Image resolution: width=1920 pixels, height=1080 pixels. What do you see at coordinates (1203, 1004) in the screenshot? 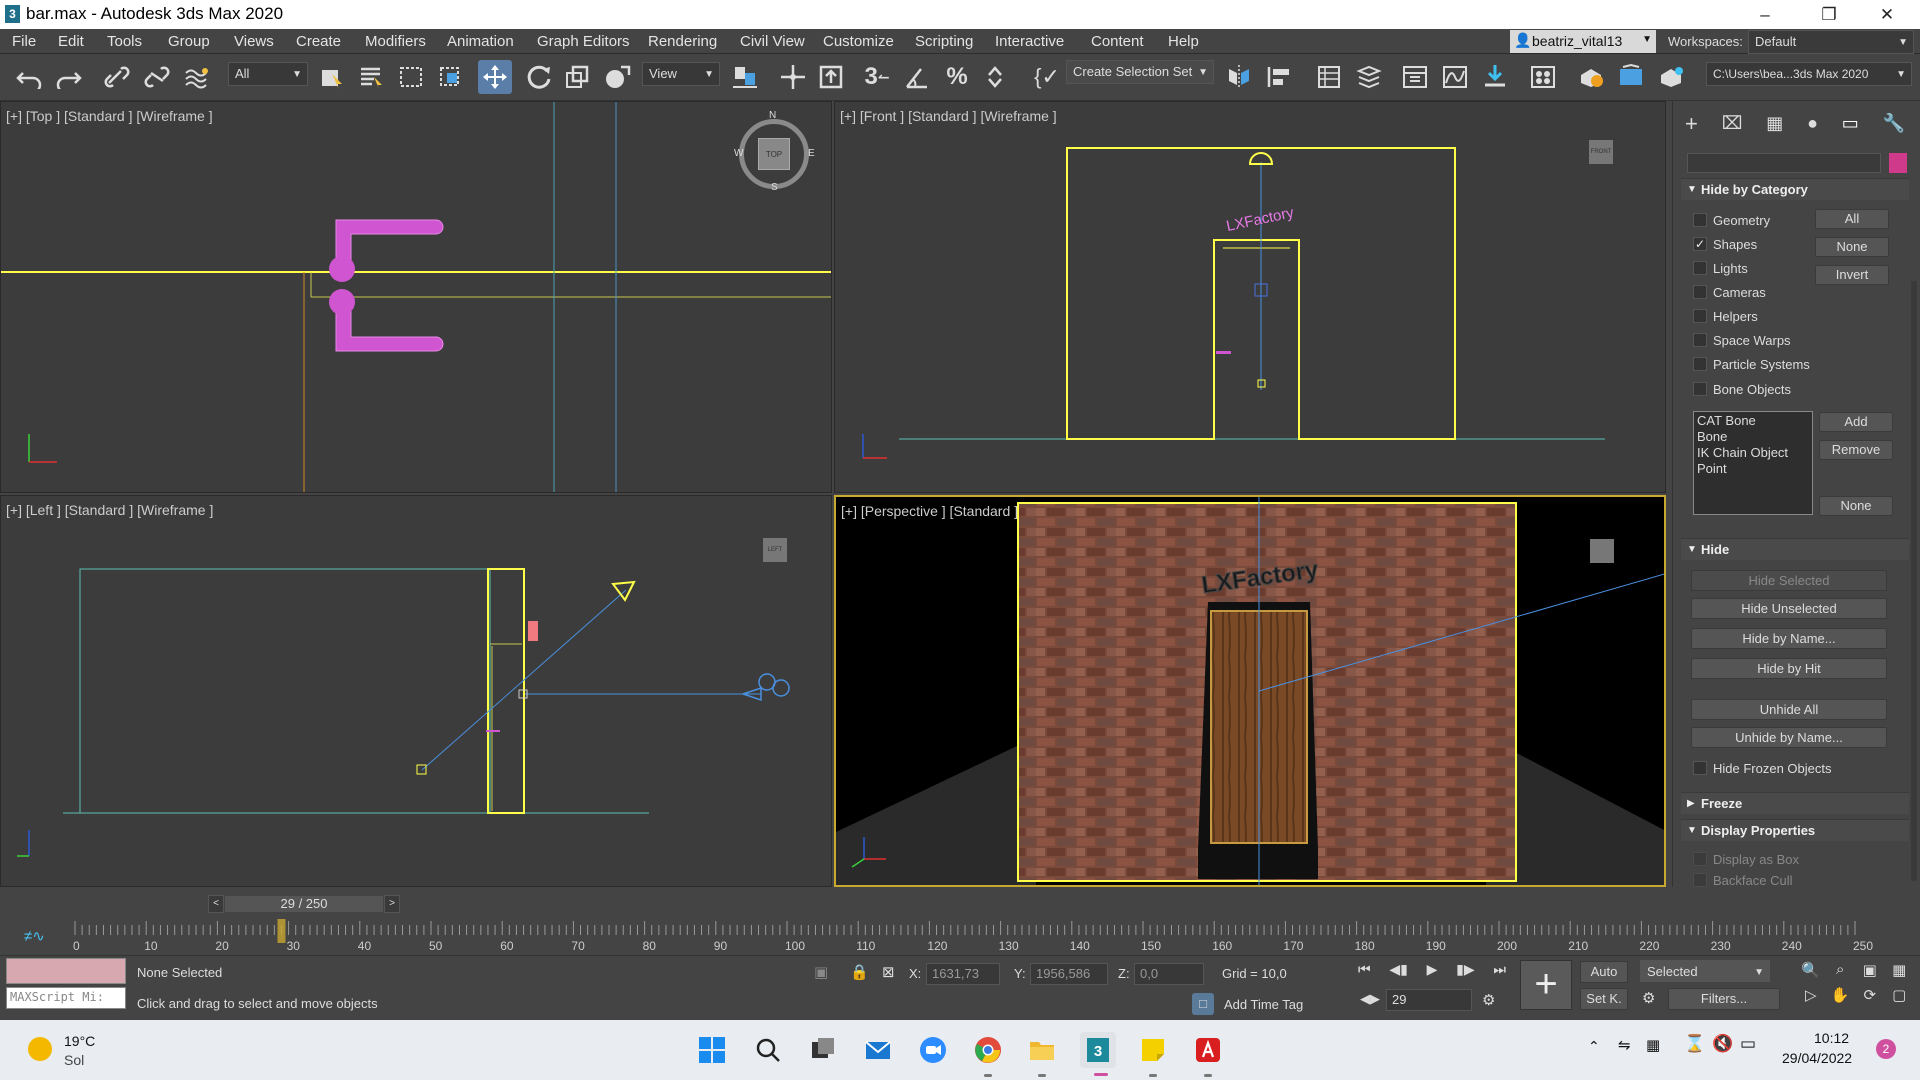
I see `time-tag-icon: □` at bounding box center [1203, 1004].